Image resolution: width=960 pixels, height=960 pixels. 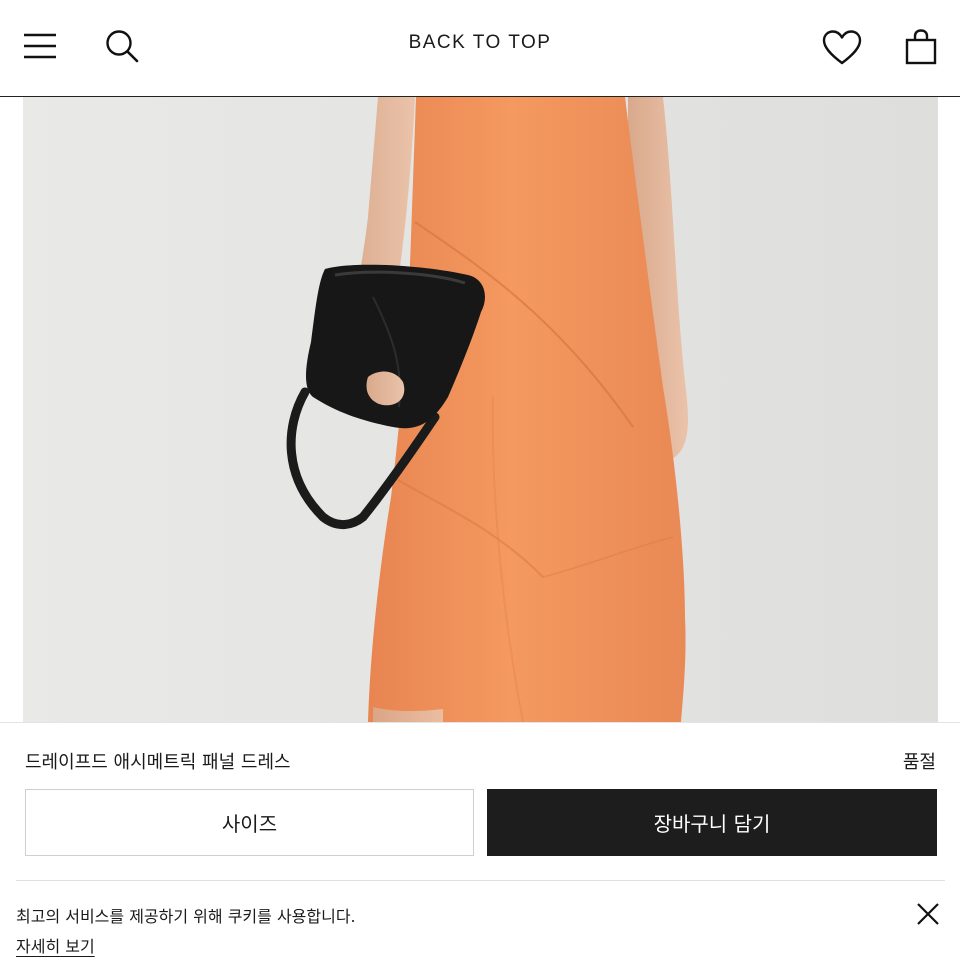 I want to click on search-button, so click(x=122, y=46).